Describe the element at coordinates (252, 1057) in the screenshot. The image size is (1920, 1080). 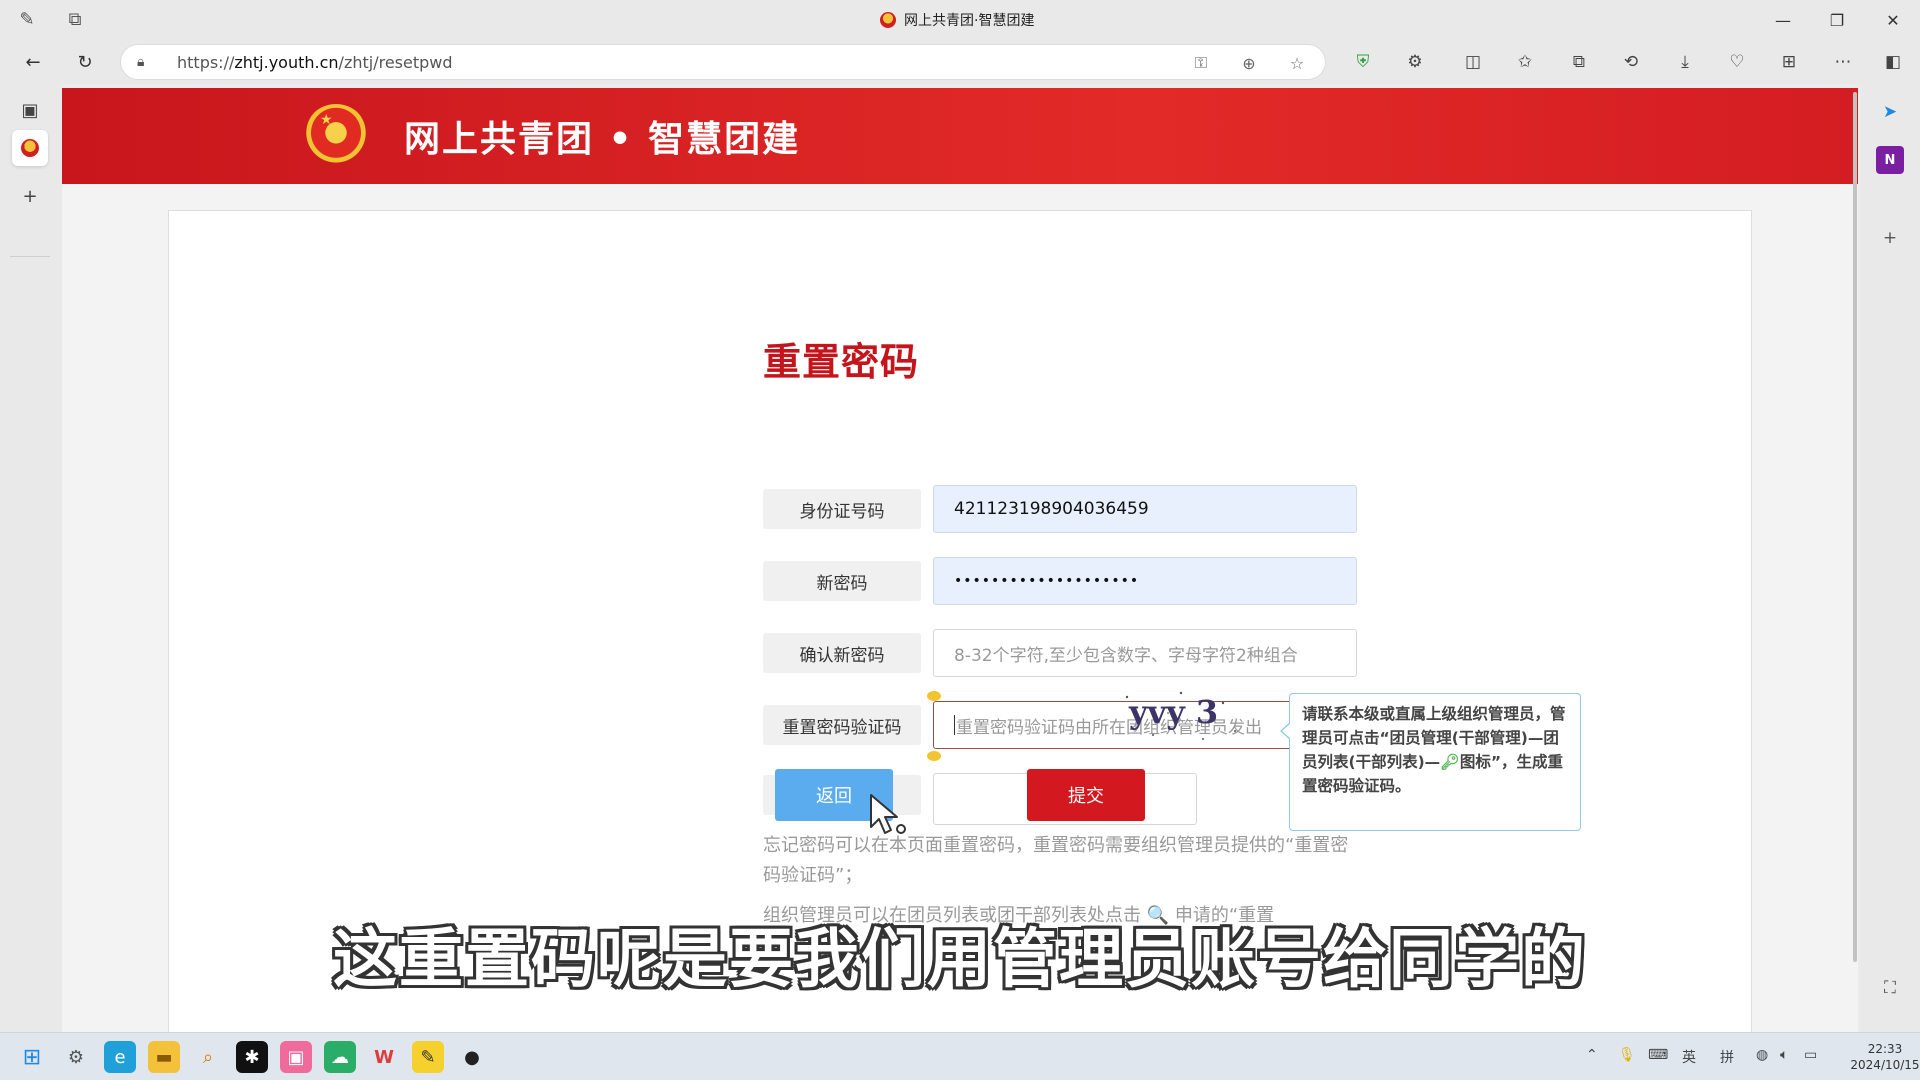
I see `terminal-app-icon: ✱` at that location.